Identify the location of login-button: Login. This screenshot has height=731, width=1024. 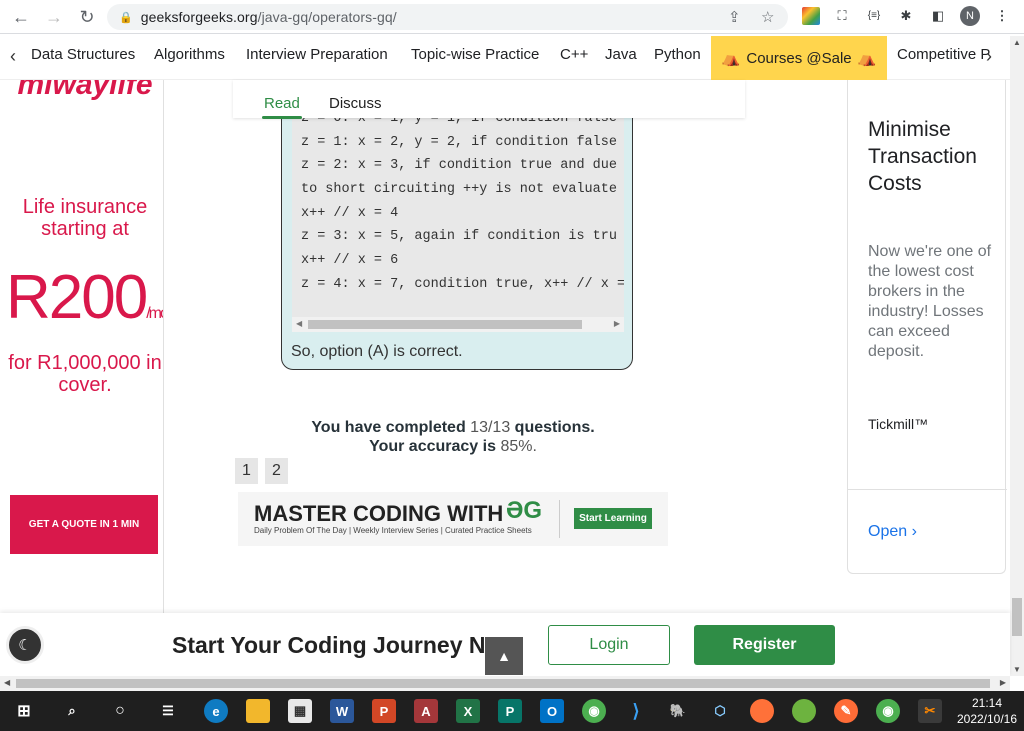
(609, 645).